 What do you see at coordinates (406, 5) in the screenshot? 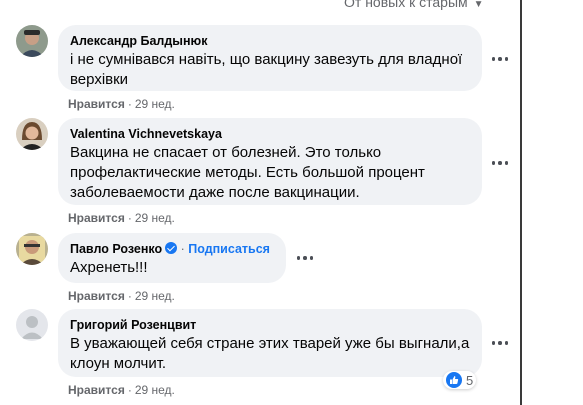
I see `sort-label: От новых к старым` at bounding box center [406, 5].